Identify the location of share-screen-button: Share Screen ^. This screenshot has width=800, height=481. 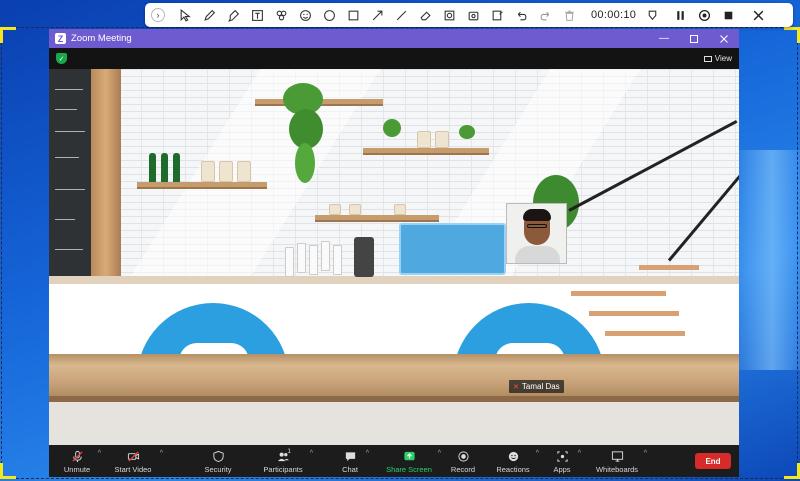
(413, 461).